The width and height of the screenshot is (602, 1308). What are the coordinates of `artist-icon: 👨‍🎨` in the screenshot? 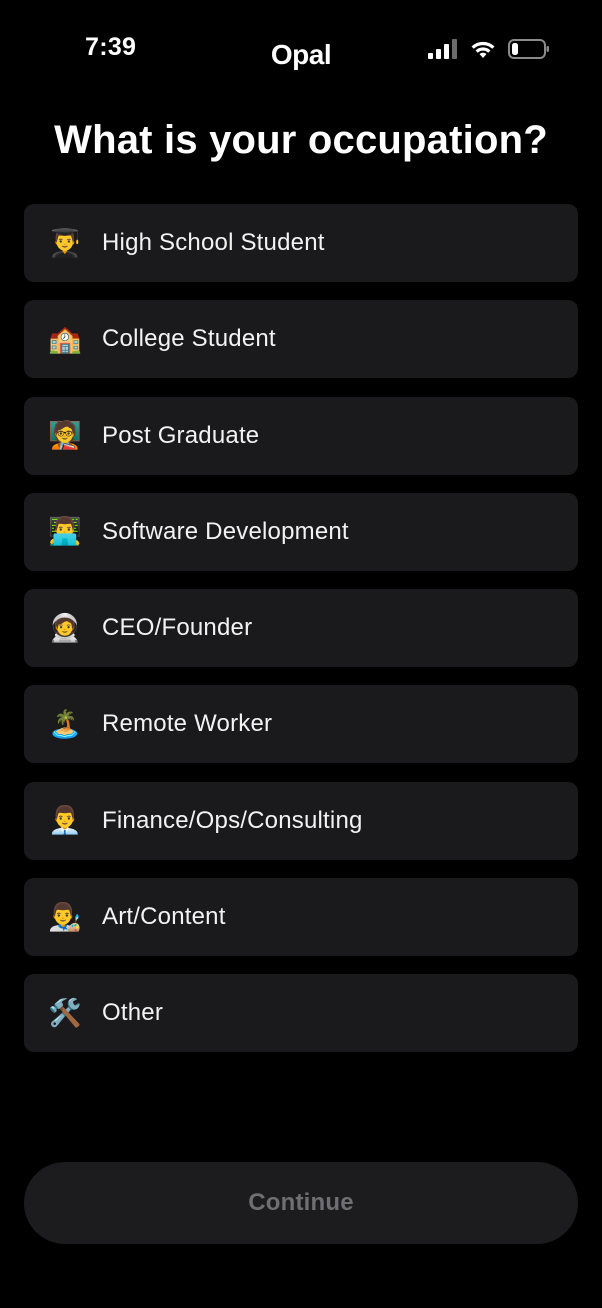 It's located at (65, 916).